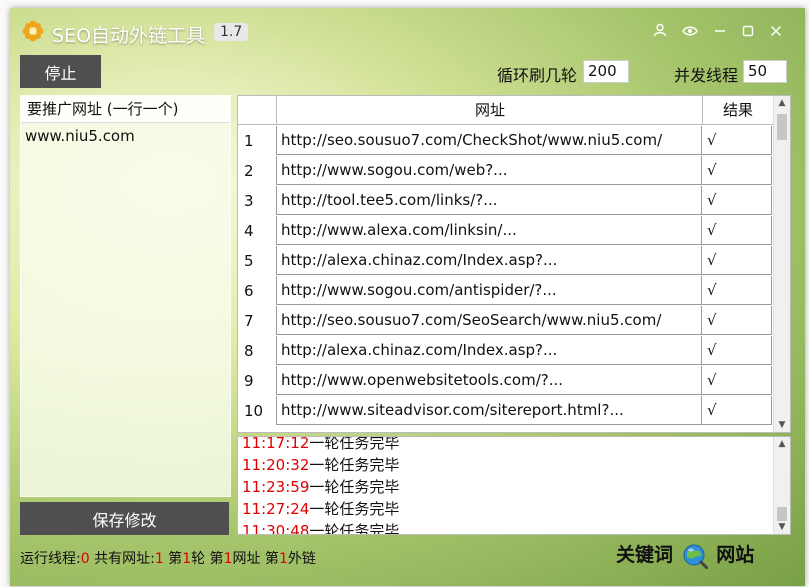  I want to click on log-time: 11:17:12, so click(276, 444).